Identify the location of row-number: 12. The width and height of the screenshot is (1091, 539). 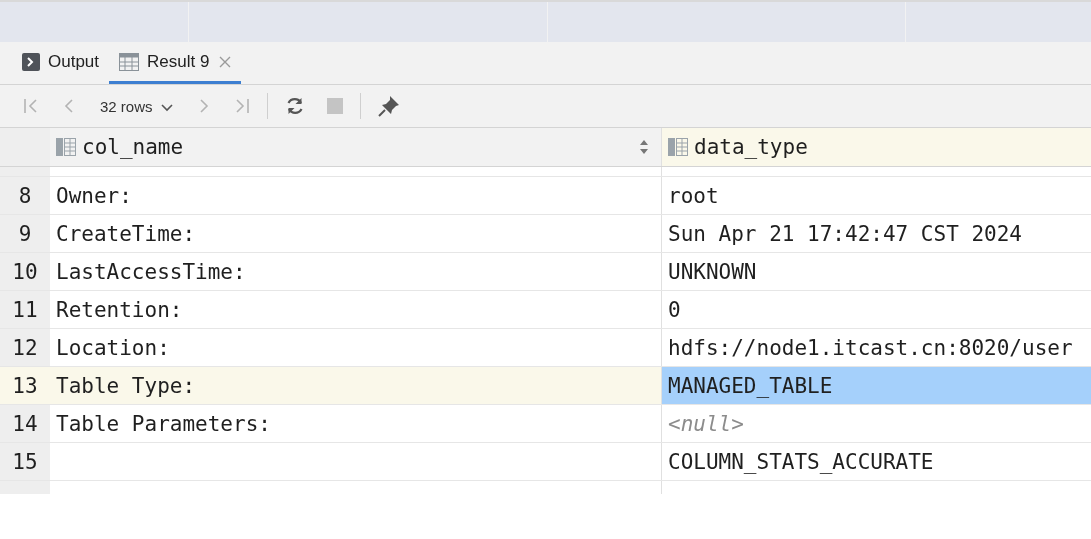
(25, 347).